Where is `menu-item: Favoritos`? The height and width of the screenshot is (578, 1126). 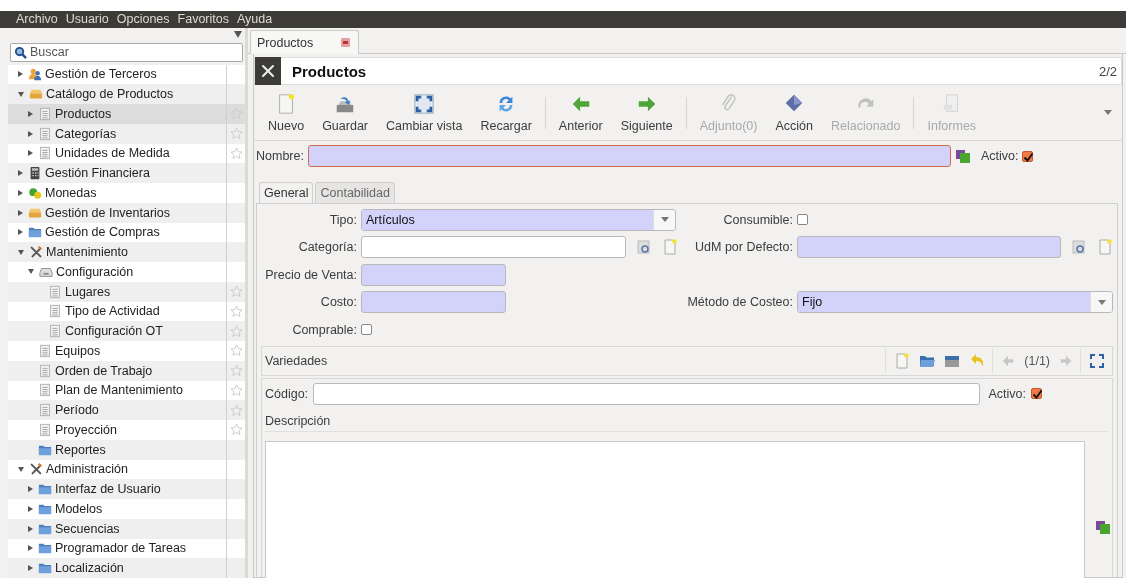
menu-item: Favoritos is located at coordinates (203, 19).